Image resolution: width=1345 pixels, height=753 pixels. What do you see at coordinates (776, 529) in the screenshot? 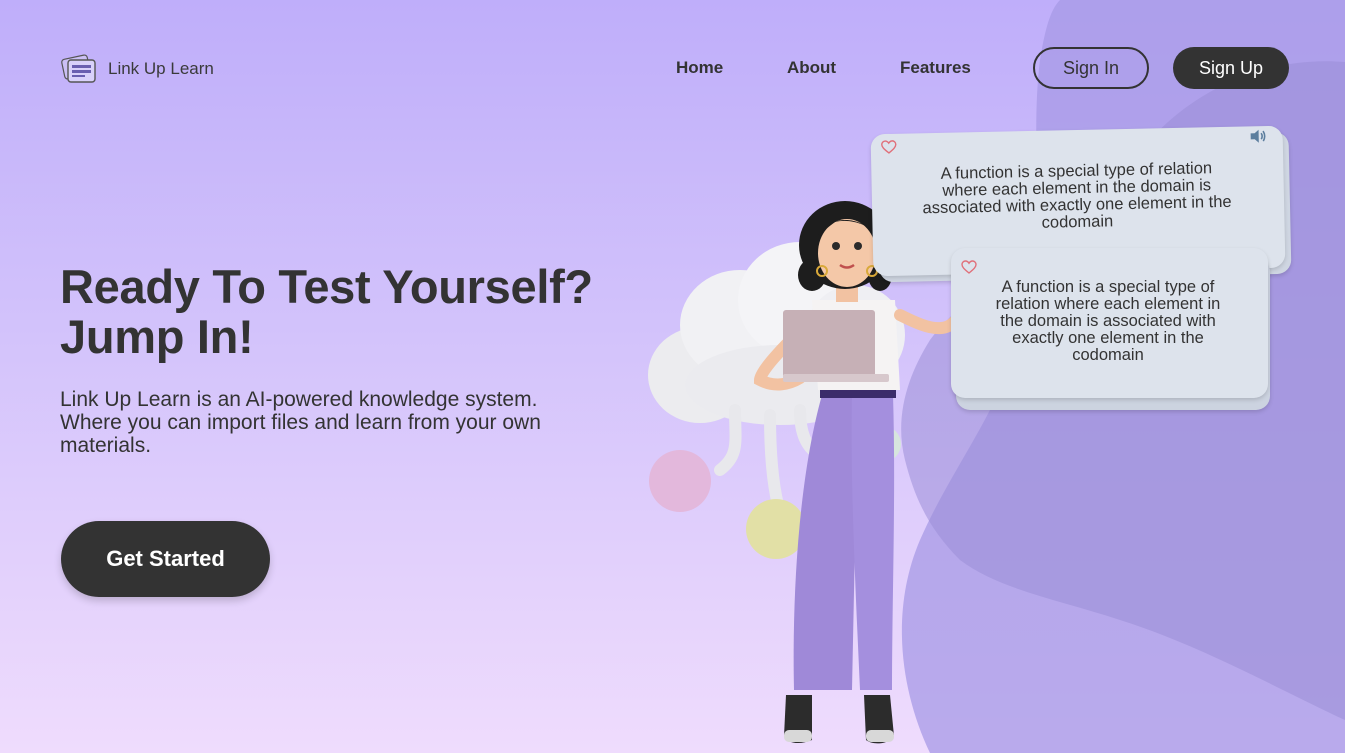
I see `yellow-node-ball` at bounding box center [776, 529].